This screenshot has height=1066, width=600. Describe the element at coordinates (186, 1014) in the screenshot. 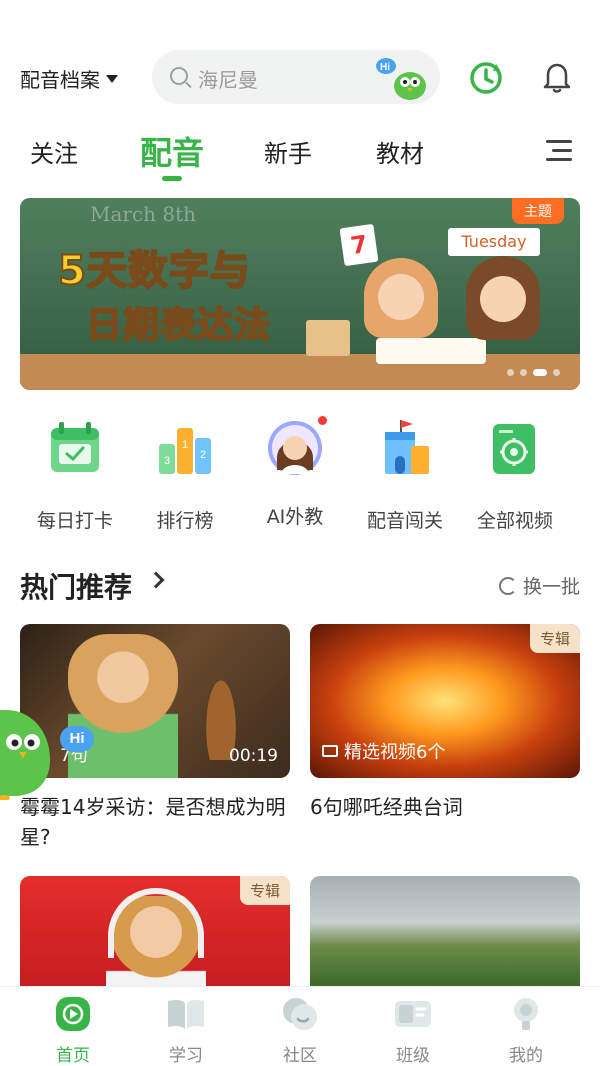

I see `book-icon` at that location.